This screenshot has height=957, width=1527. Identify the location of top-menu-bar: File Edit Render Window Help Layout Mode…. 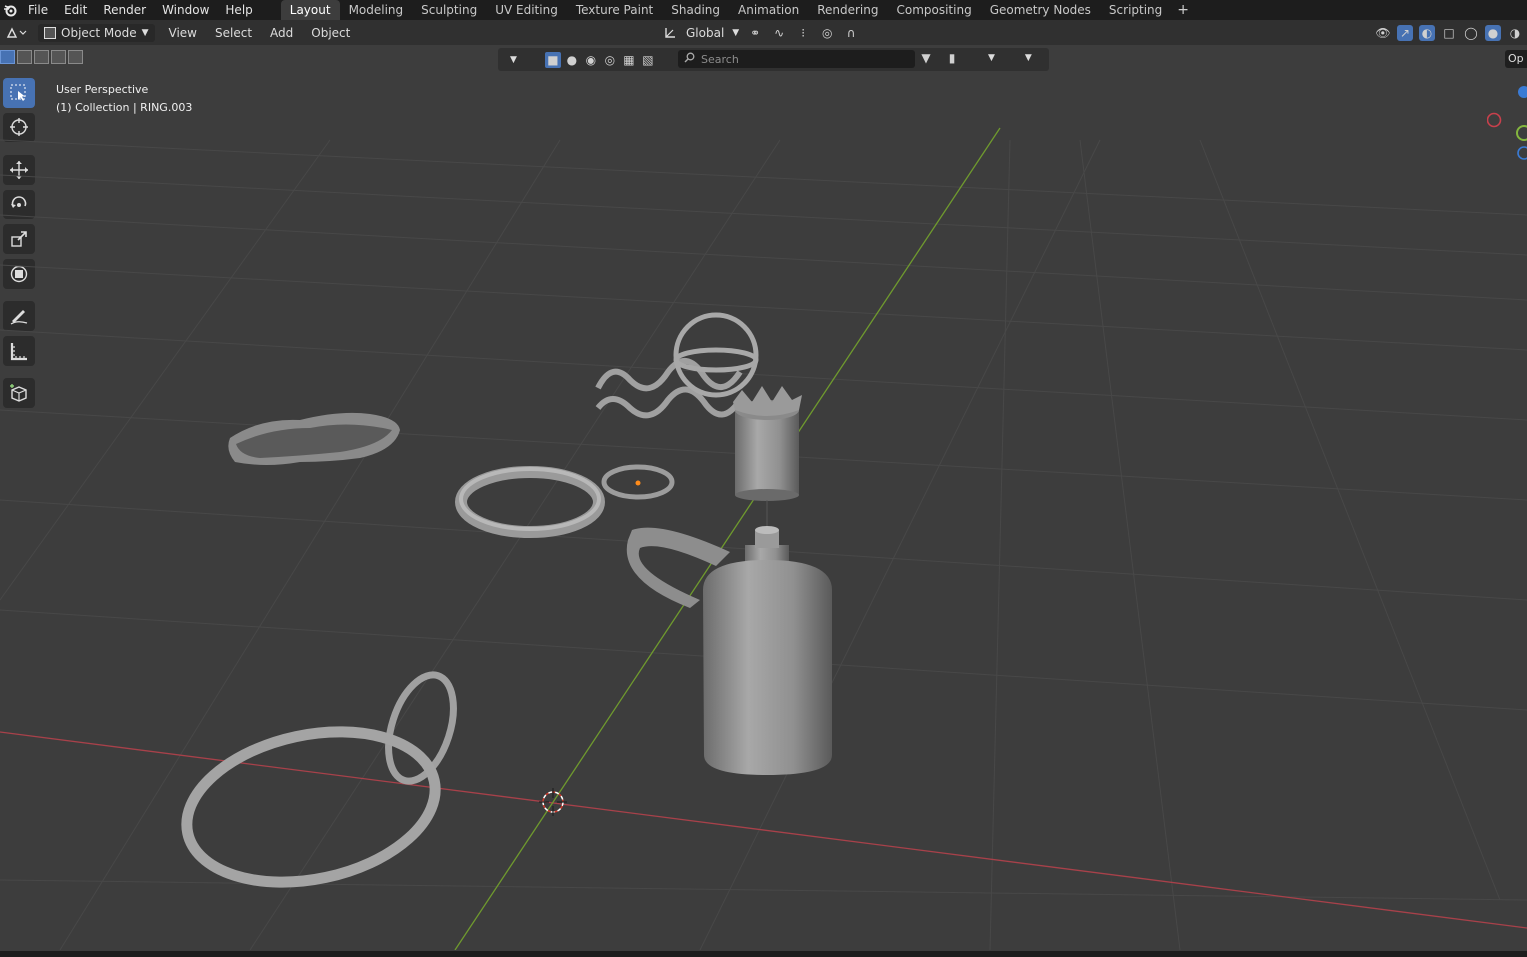
(763, 10).